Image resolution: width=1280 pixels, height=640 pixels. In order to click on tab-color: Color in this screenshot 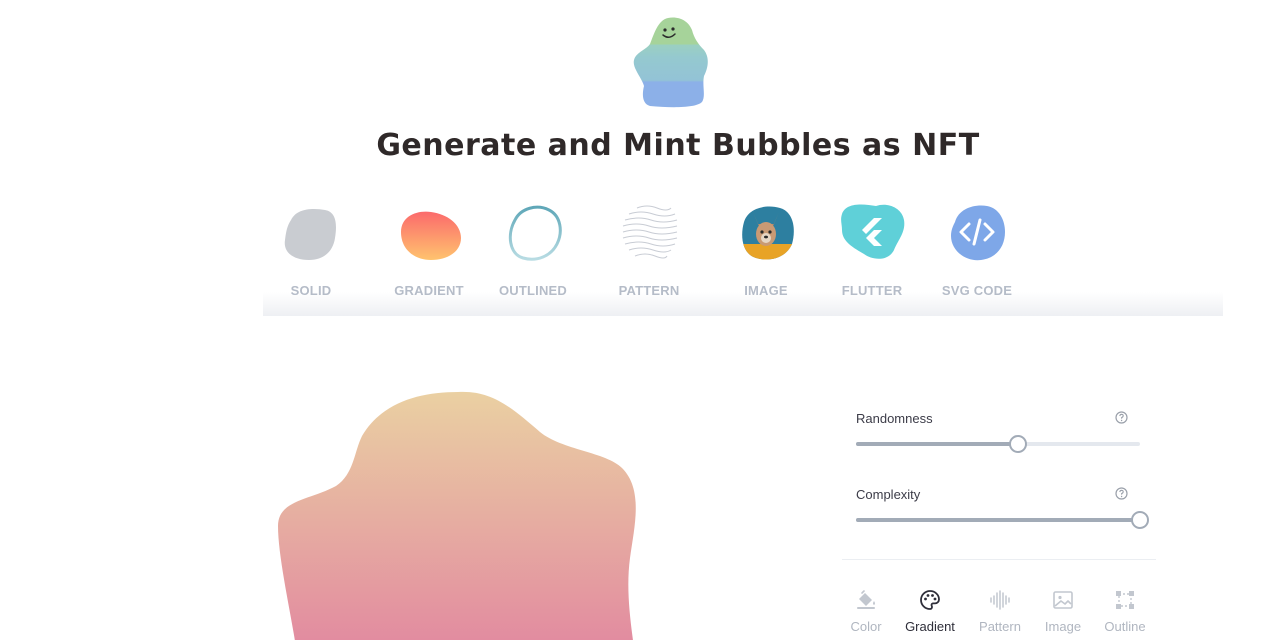, I will do `click(866, 610)`.